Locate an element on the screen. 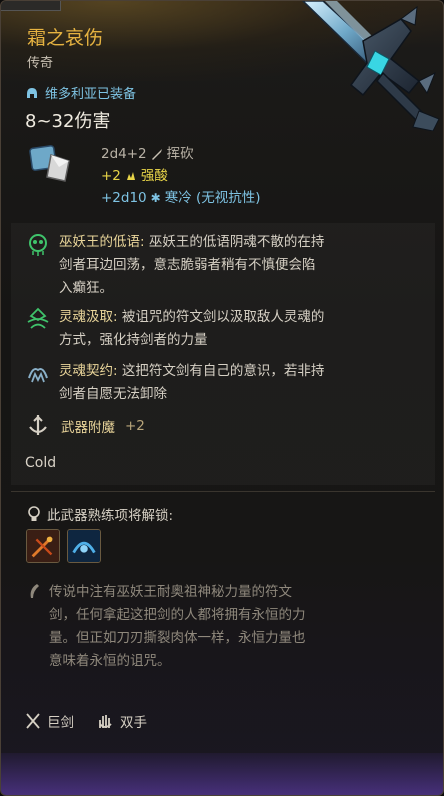 This screenshot has width=444, height=796. damage-acid-line: +2 强酸 is located at coordinates (181, 176).